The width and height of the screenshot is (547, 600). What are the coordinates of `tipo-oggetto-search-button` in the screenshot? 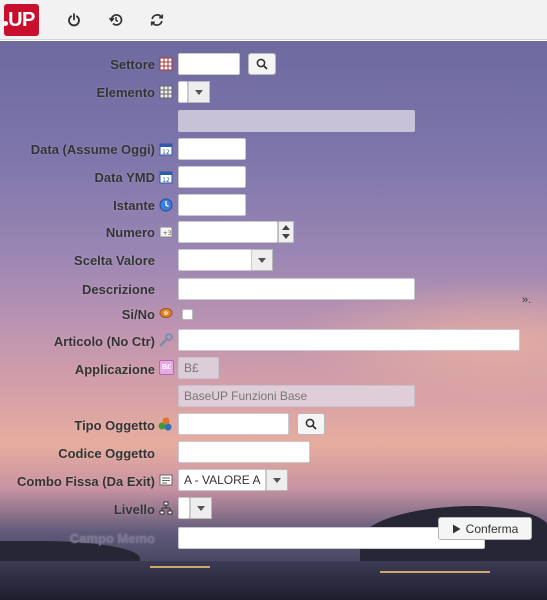 It's located at (311, 424).